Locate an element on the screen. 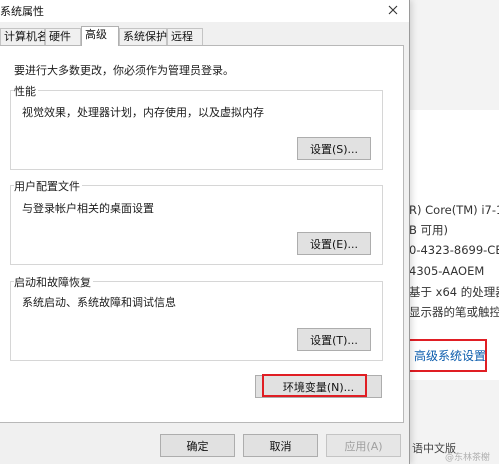 This screenshot has width=499, height=464. watermark: @东林茶榭 is located at coordinates (468, 458).